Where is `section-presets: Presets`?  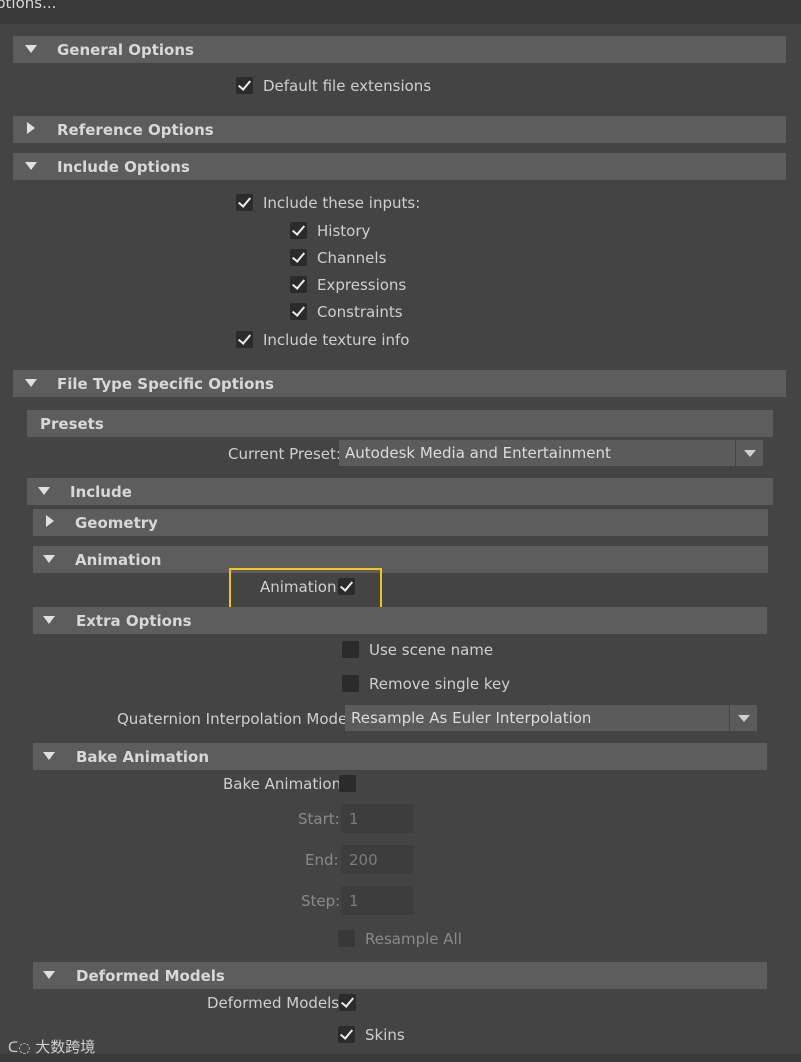 section-presets: Presets is located at coordinates (400, 423).